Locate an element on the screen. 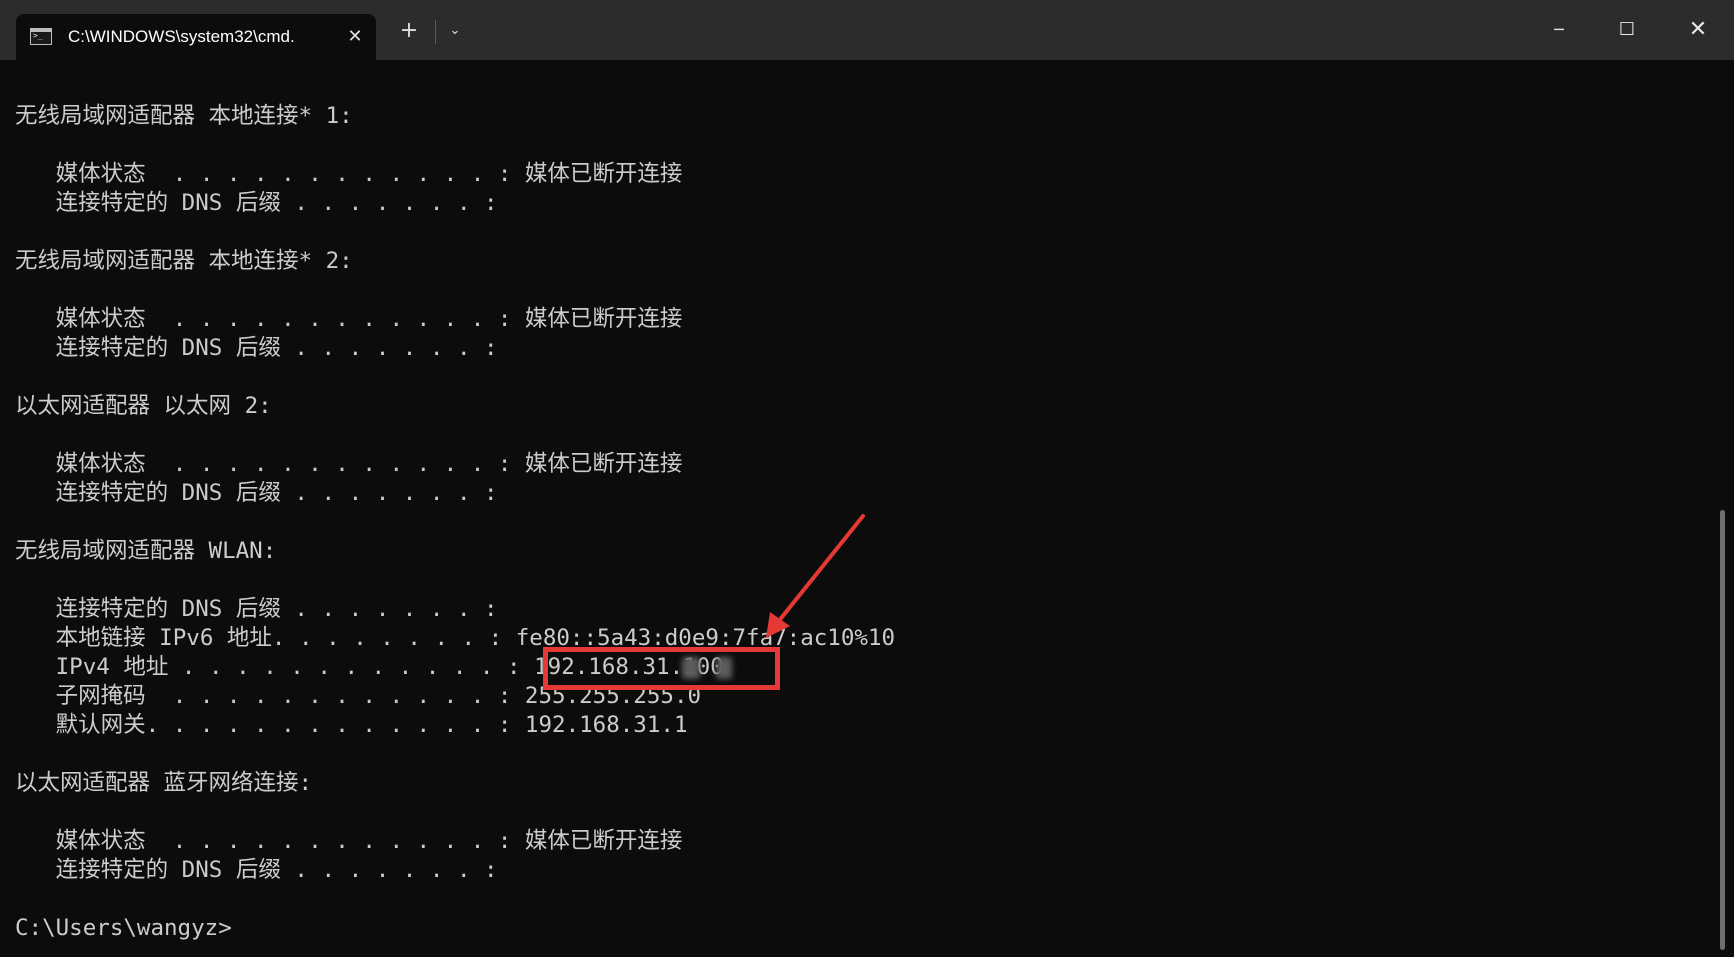 This screenshot has width=1734, height=957. new-tab-button: + is located at coordinates (409, 31).